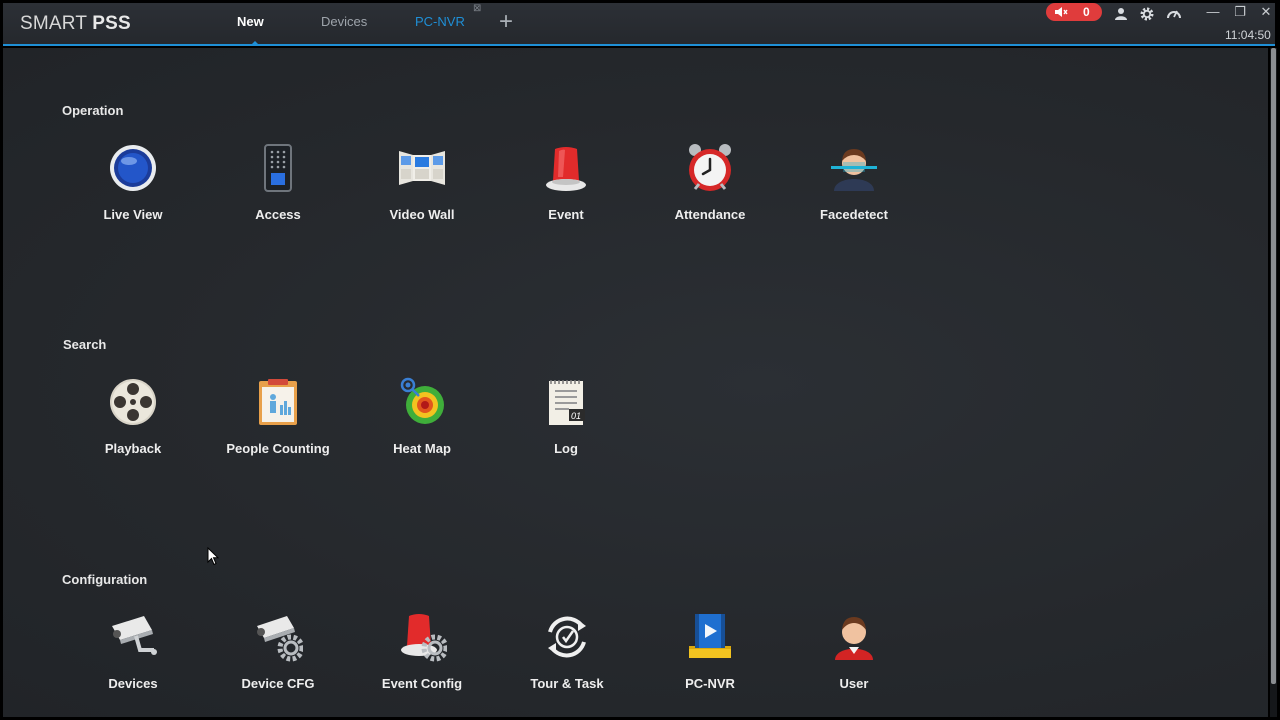 The width and height of the screenshot is (1280, 720). I want to click on active-tab-indicator, so click(255, 43).